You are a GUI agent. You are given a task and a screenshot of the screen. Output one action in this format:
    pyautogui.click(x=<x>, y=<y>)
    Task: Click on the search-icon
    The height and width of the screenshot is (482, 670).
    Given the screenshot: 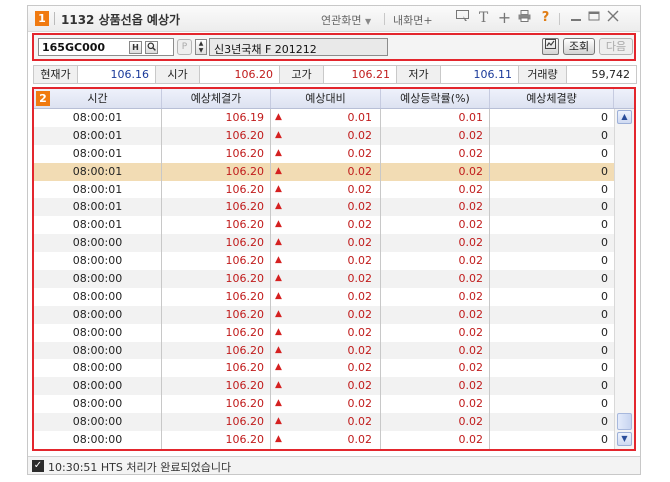 What is the action you would take?
    pyautogui.click(x=151, y=47)
    